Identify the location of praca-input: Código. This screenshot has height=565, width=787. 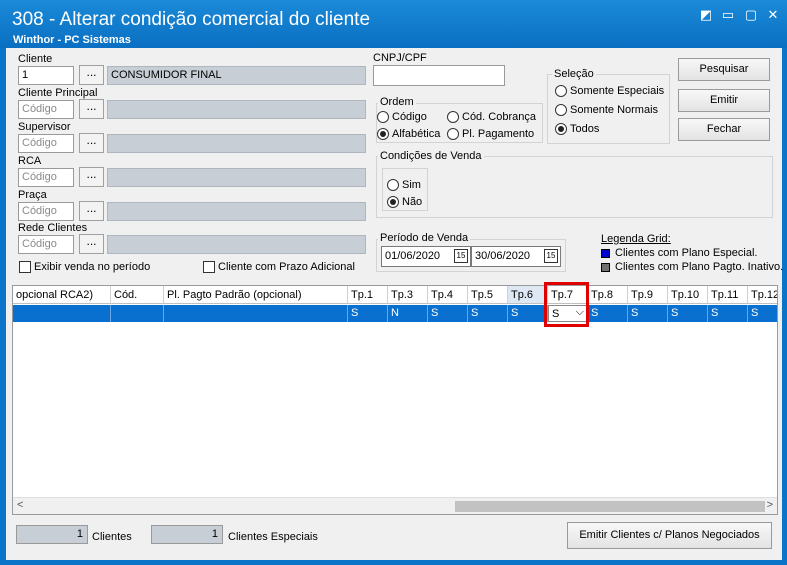
(46, 211).